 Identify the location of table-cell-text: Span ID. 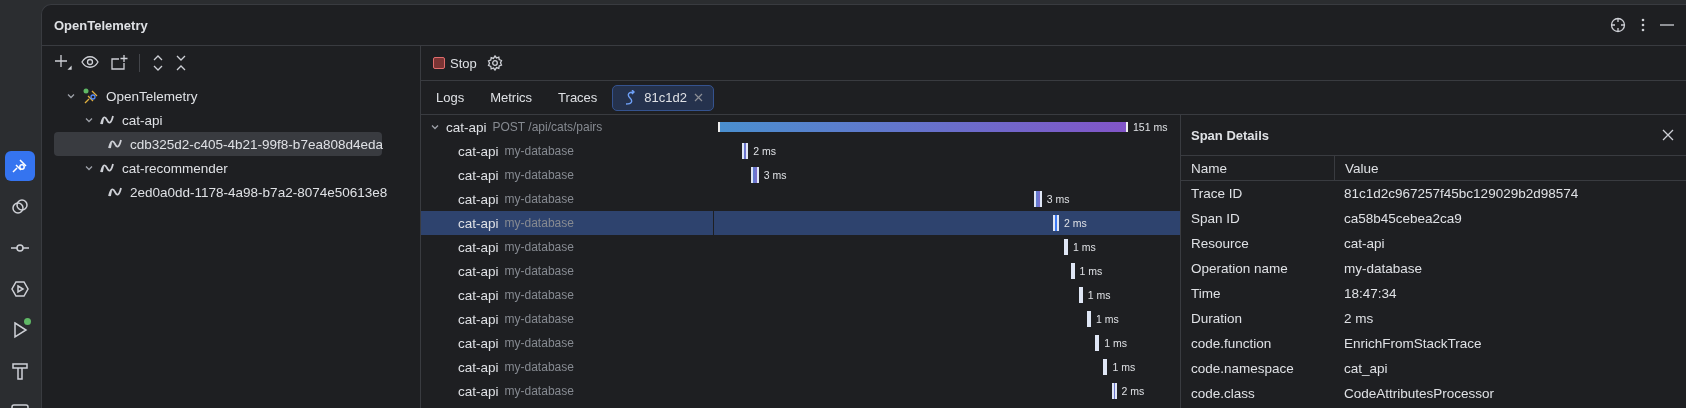
(1215, 218).